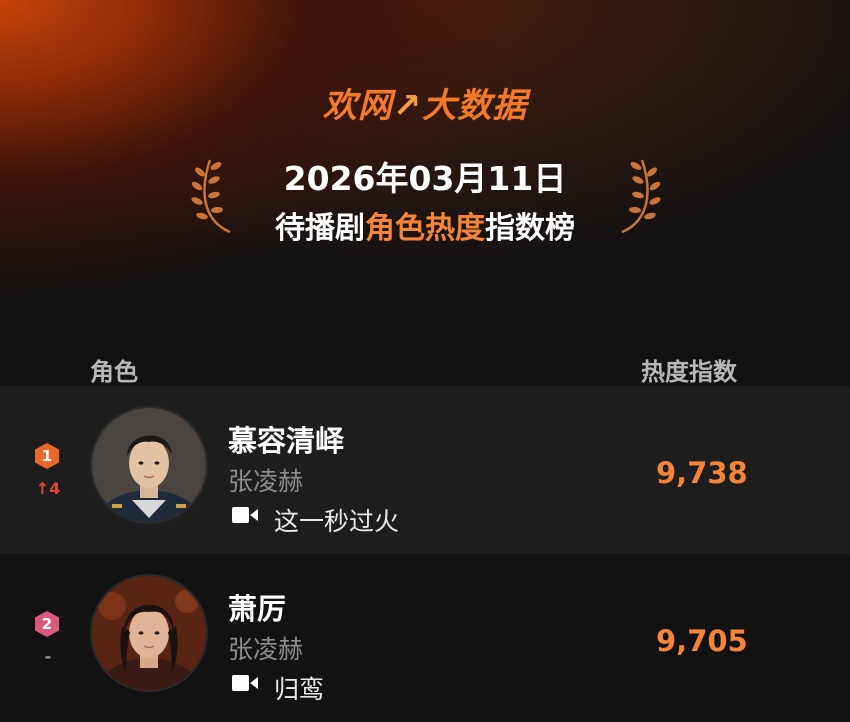 The height and width of the screenshot is (722, 850). Describe the element at coordinates (337, 521) in the screenshot. I see `drama-name: 这一秒过火` at that location.